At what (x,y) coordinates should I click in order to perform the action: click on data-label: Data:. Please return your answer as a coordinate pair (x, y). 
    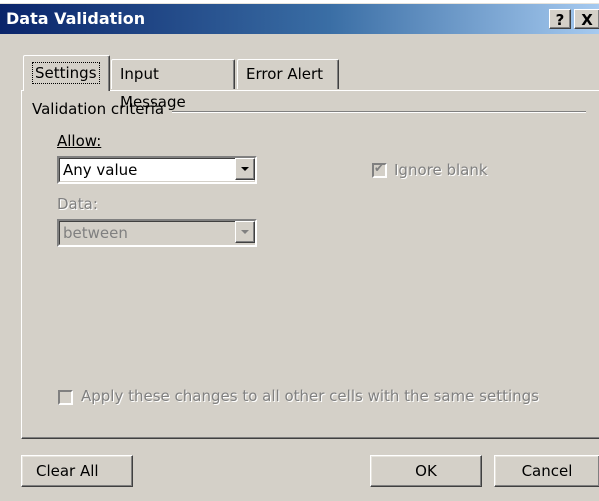
    Looking at the image, I should click on (77, 204).